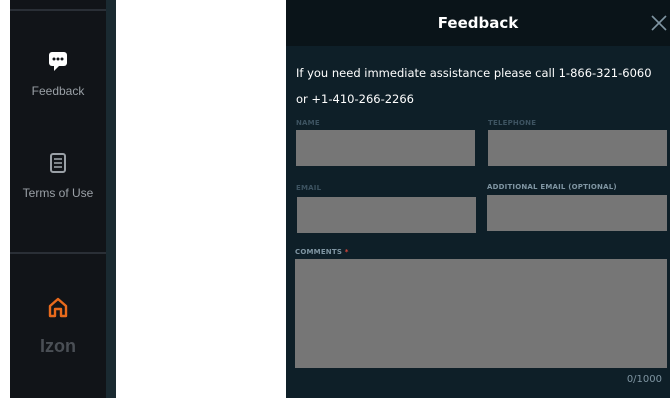 This screenshot has width=670, height=398. I want to click on email-label: EMAIL, so click(309, 188).